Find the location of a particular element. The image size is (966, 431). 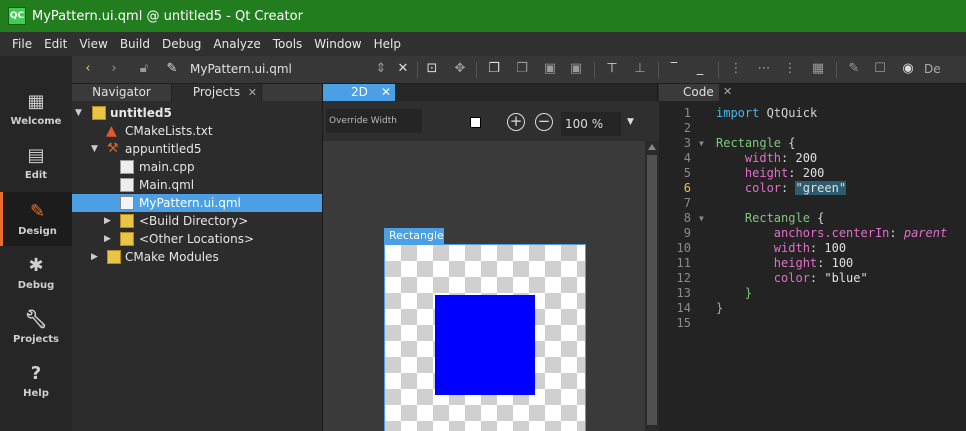

code-line: 11 height: 100 is located at coordinates (812, 263).